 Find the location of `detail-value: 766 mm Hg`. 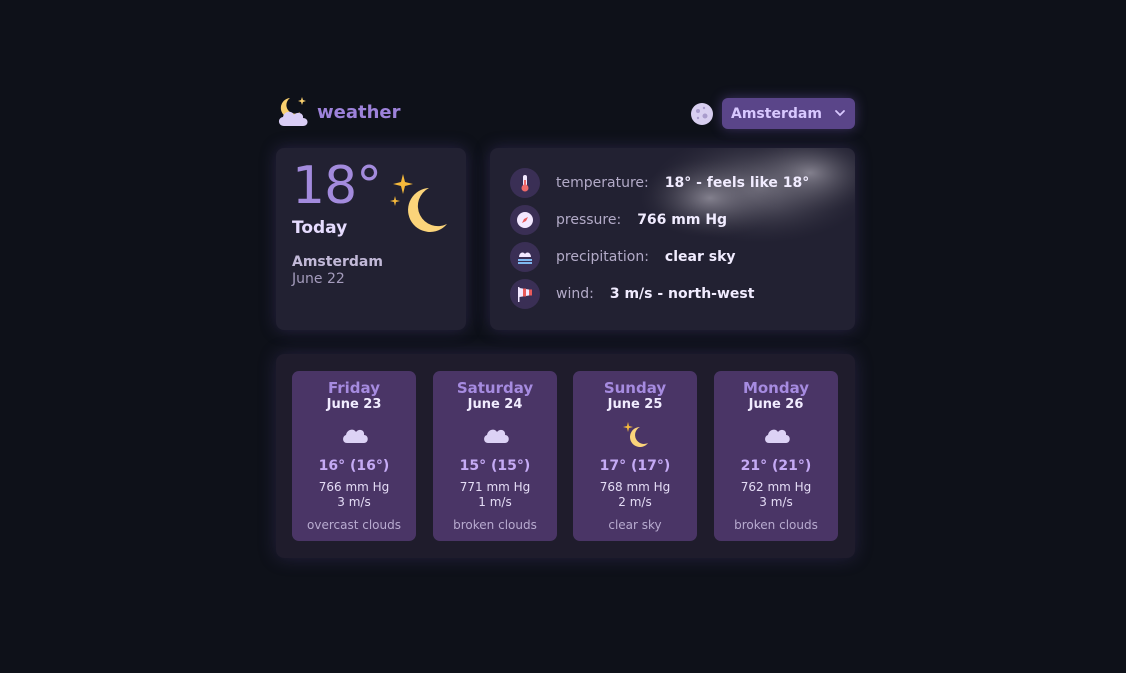

detail-value: 766 mm Hg is located at coordinates (682, 220).